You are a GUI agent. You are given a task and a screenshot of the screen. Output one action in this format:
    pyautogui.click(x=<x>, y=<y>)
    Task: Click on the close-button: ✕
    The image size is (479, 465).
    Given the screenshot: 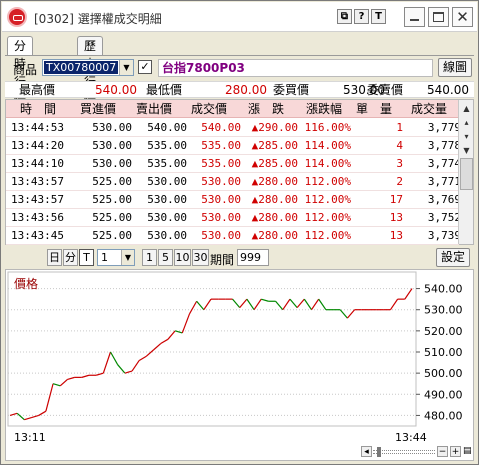 What is the action you would take?
    pyautogui.click(x=462, y=17)
    